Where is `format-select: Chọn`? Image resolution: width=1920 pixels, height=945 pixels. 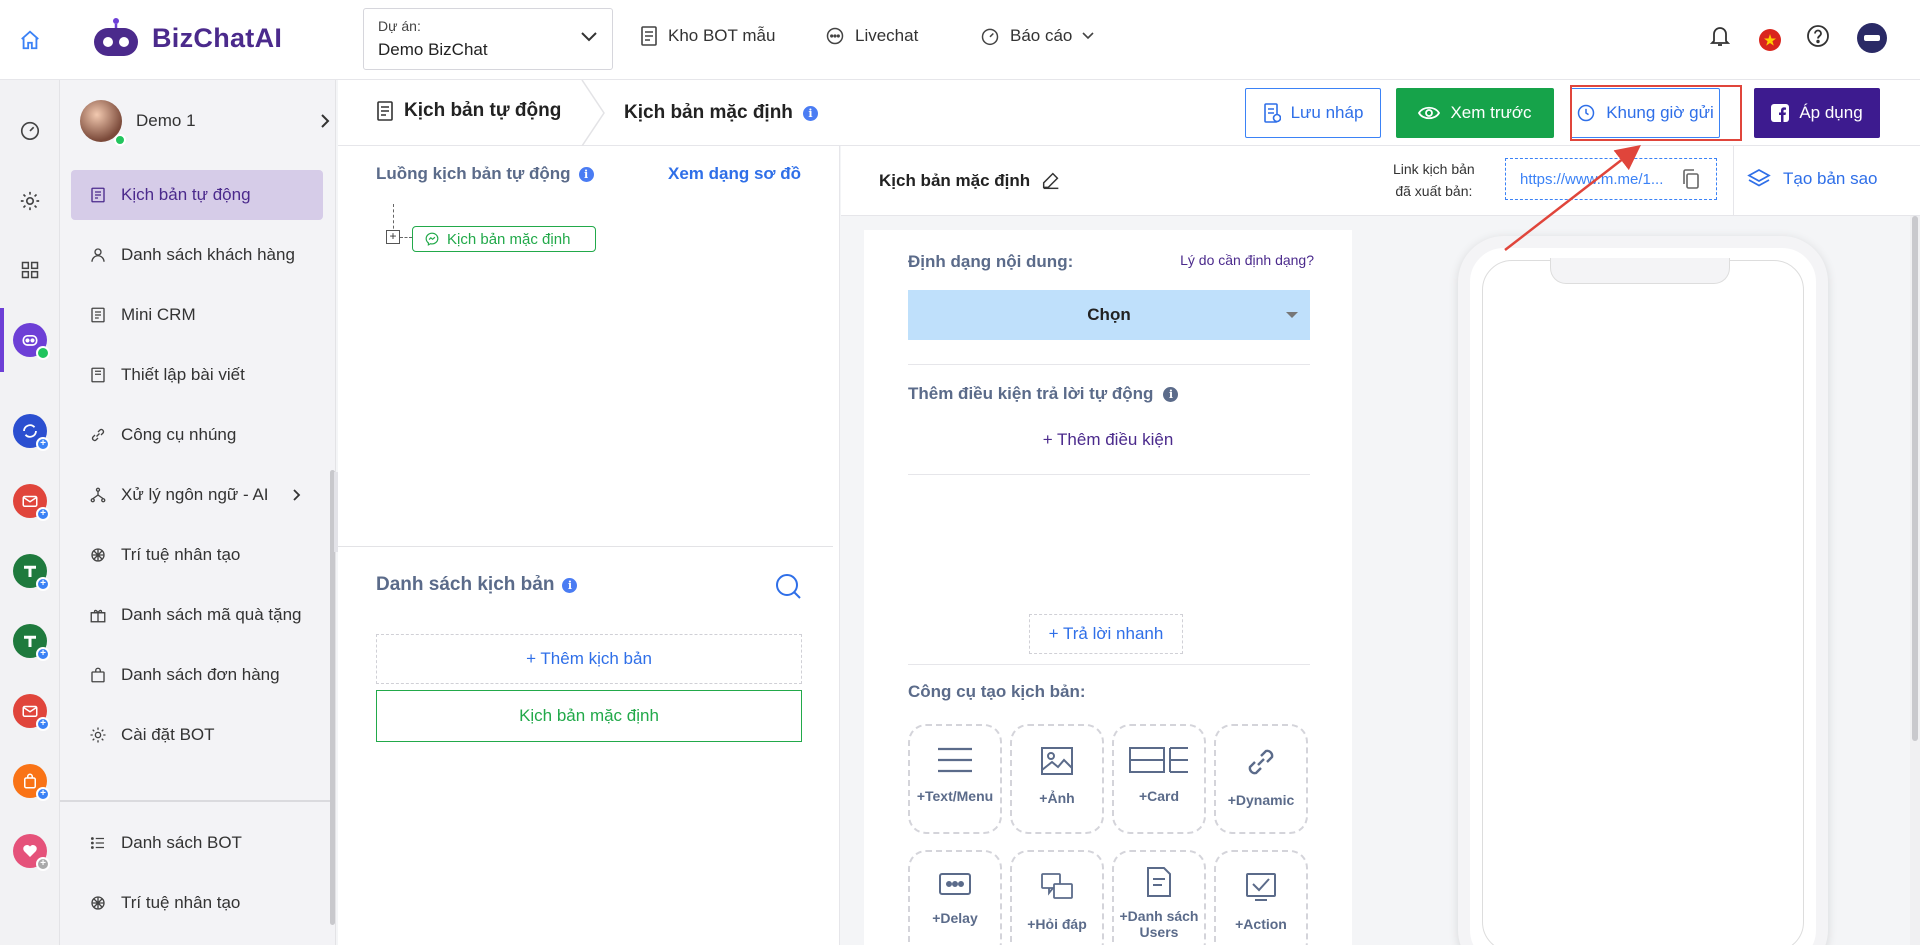
format-select: Chọn is located at coordinates (1109, 315).